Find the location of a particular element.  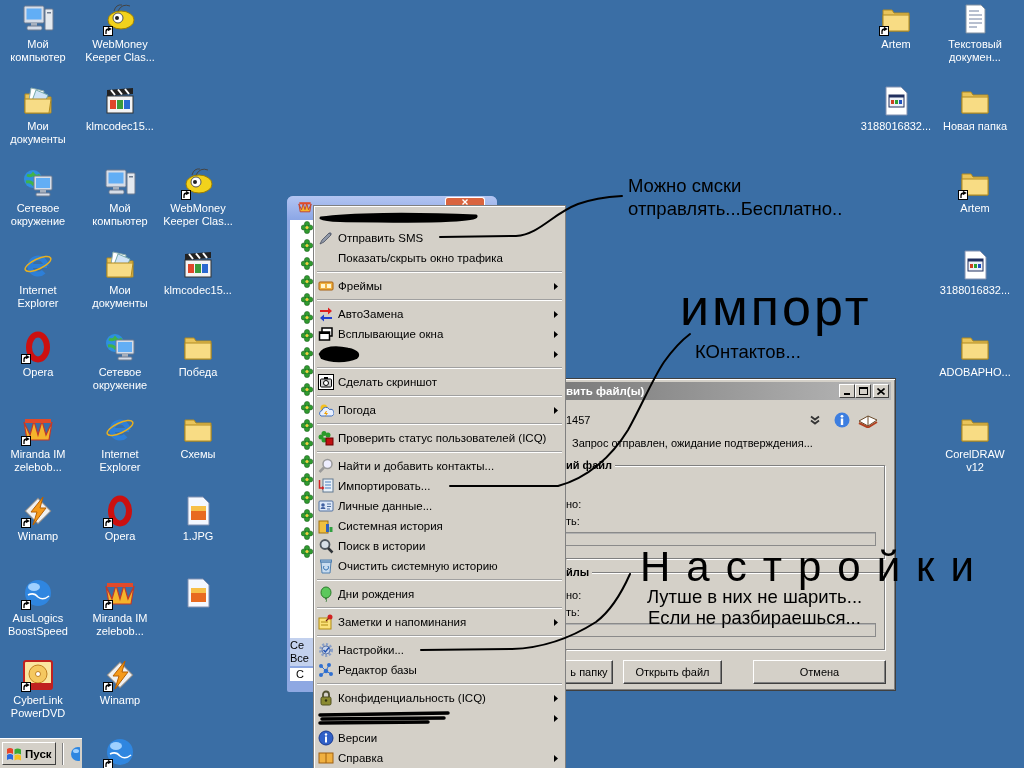

menu-item: Показать/скрыть окно трафика is located at coordinates (439, 258).